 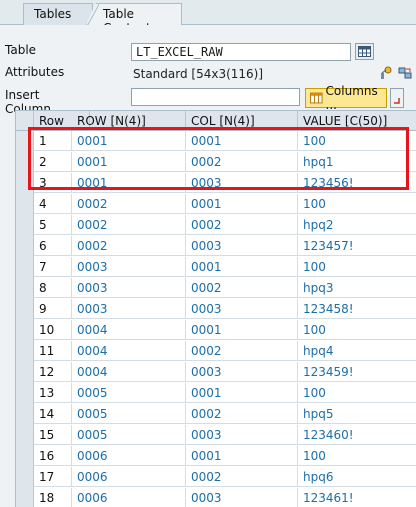 What do you see at coordinates (405, 73) in the screenshot?
I see `transfer-icon` at bounding box center [405, 73].